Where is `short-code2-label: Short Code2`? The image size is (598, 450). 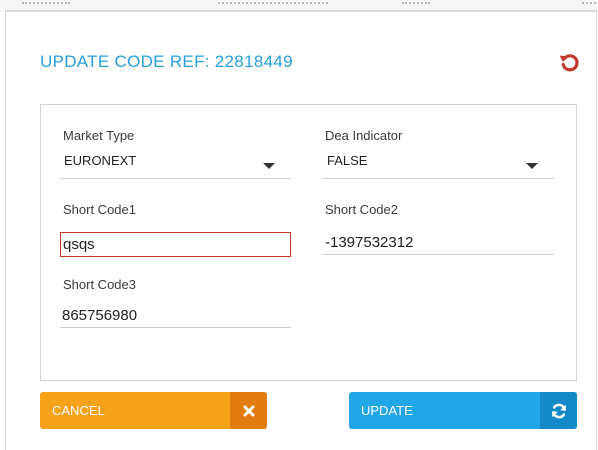 short-code2-label: Short Code2 is located at coordinates (361, 209).